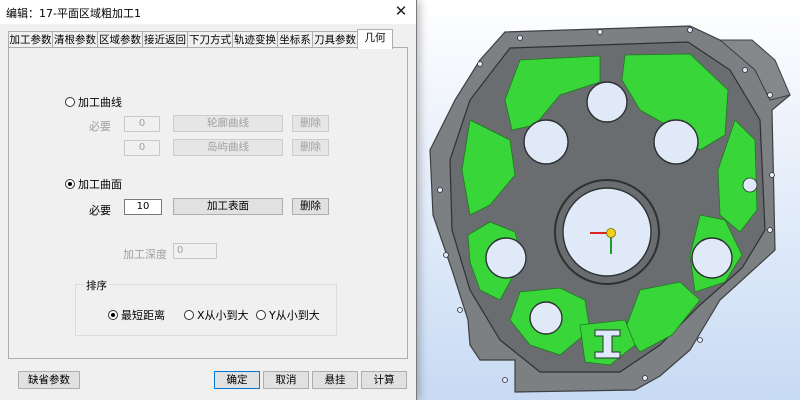 The height and width of the screenshot is (400, 800). What do you see at coordinates (195, 251) in the screenshot?
I see `depth-field: 0` at bounding box center [195, 251].